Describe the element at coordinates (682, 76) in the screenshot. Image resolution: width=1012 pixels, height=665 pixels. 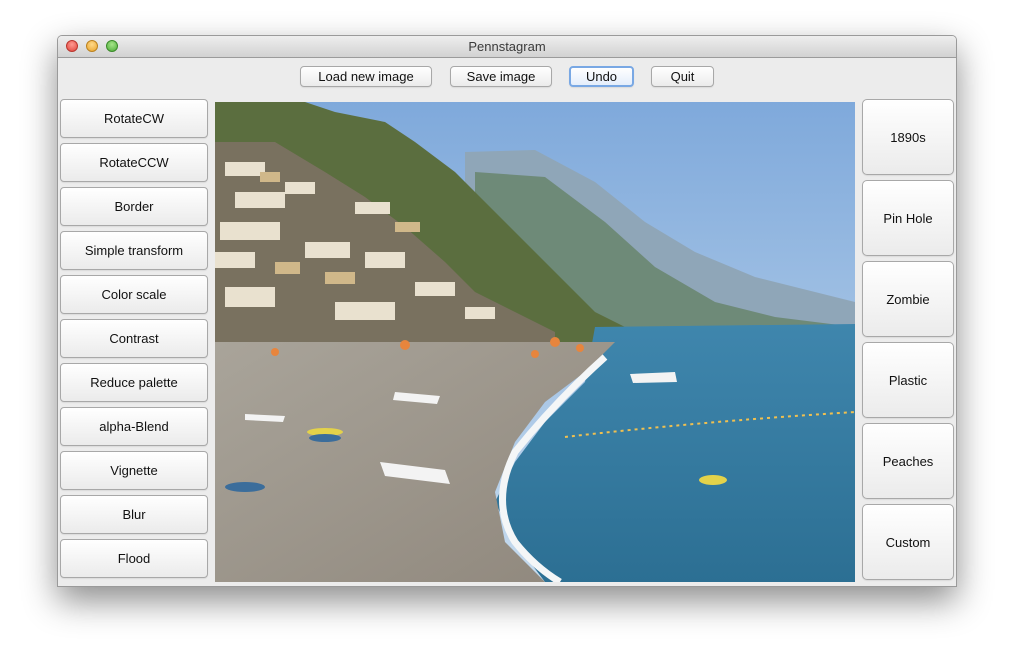
I see `quit-button: Quit` at that location.